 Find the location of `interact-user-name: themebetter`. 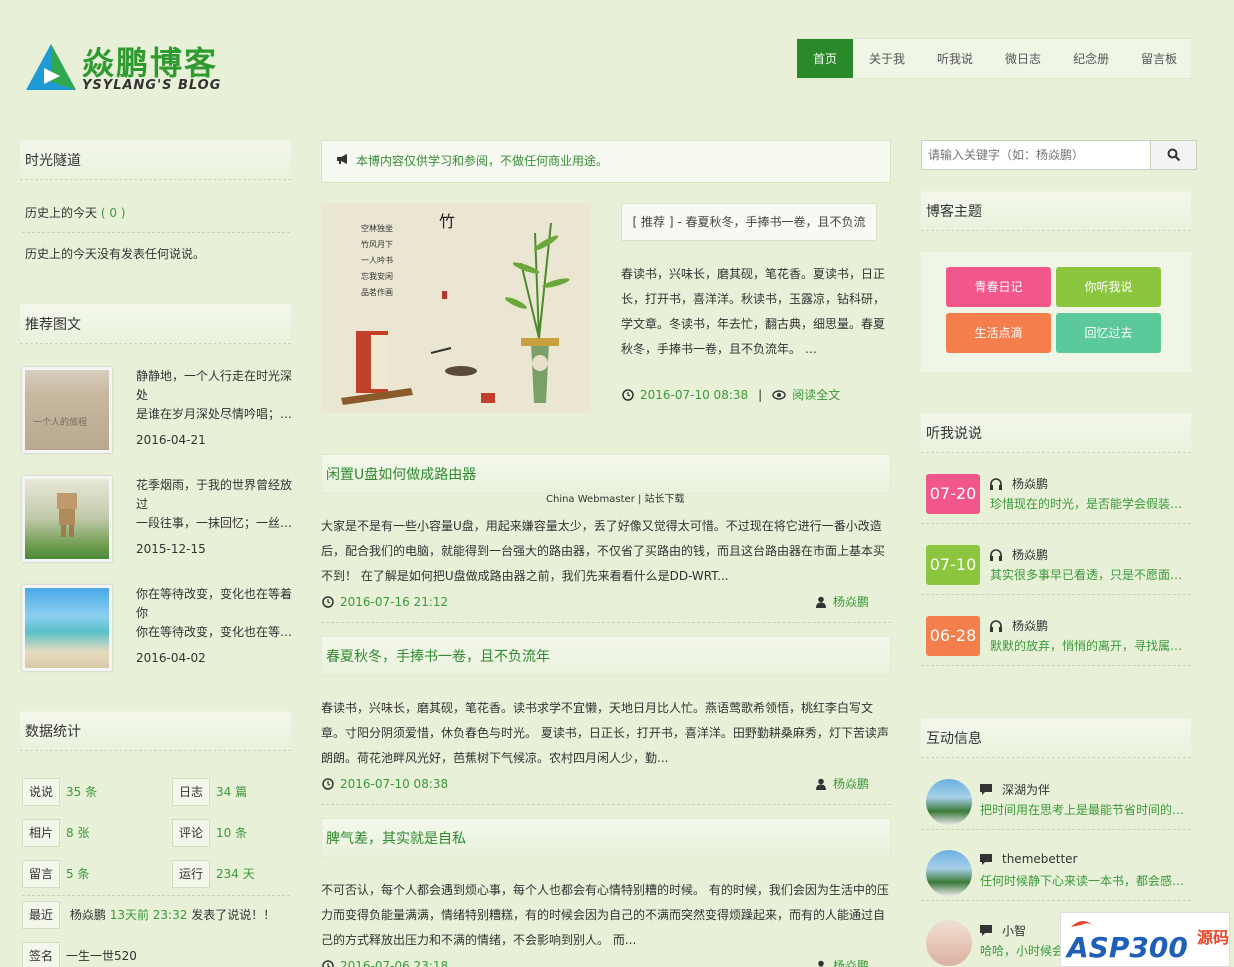

interact-user-name: themebetter is located at coordinates (1040, 859).